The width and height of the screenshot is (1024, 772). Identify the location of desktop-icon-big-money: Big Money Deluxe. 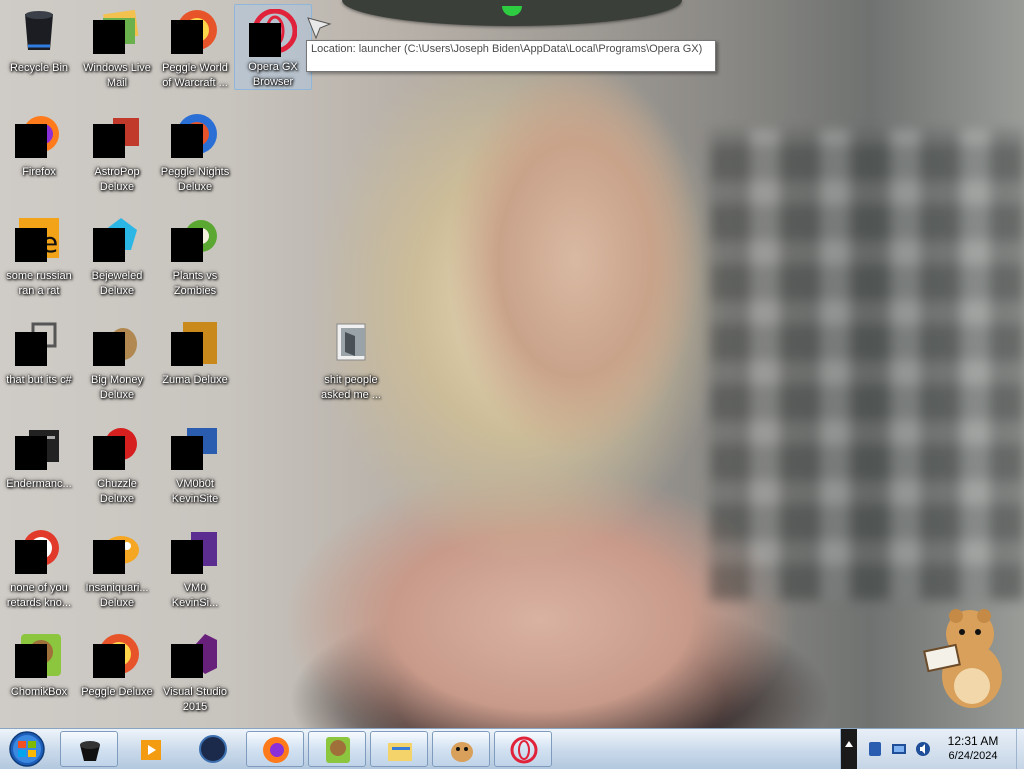
(117, 362).